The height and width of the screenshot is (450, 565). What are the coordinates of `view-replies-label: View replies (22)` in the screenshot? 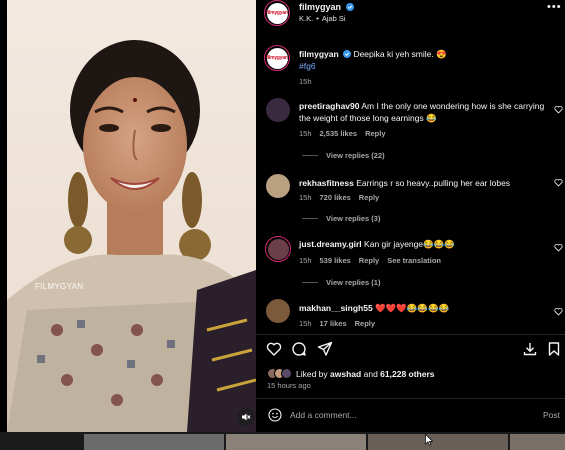 It's located at (355, 155).